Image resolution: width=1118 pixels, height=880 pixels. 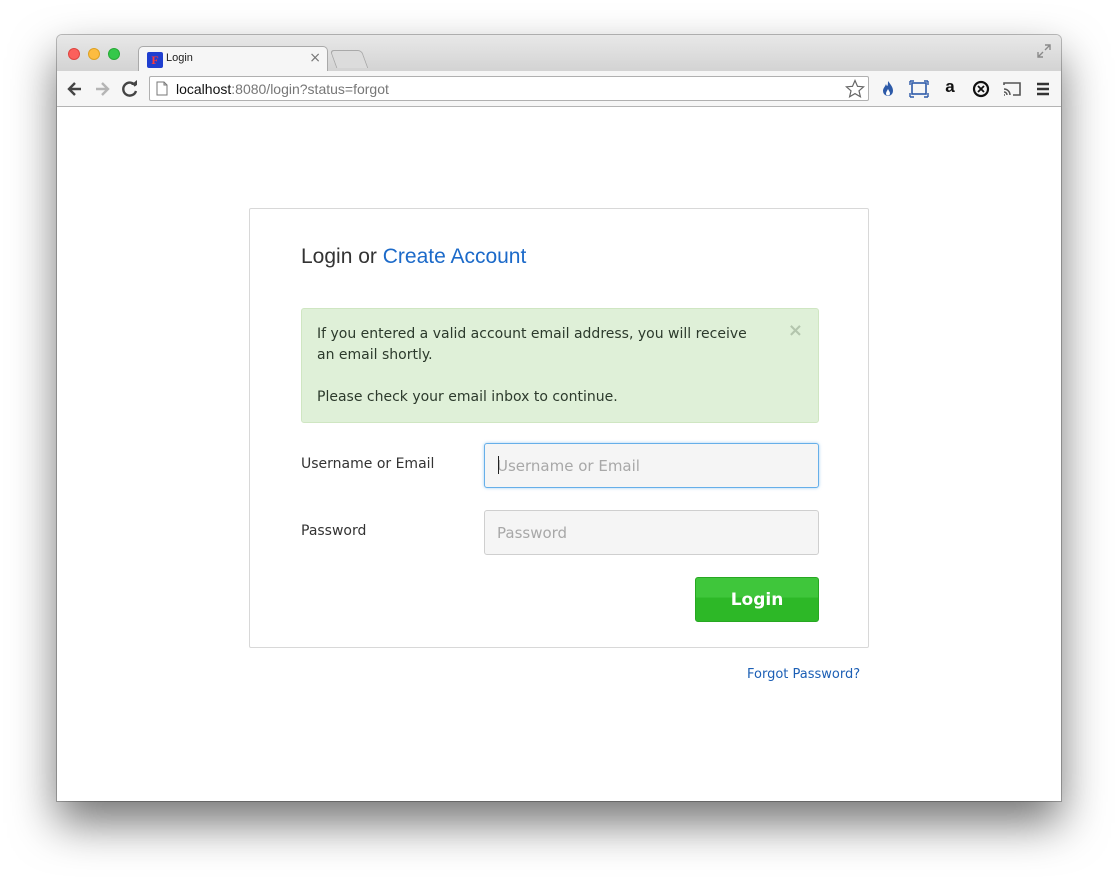 What do you see at coordinates (795, 331) in the screenshot?
I see `close-icon: ×` at bounding box center [795, 331].